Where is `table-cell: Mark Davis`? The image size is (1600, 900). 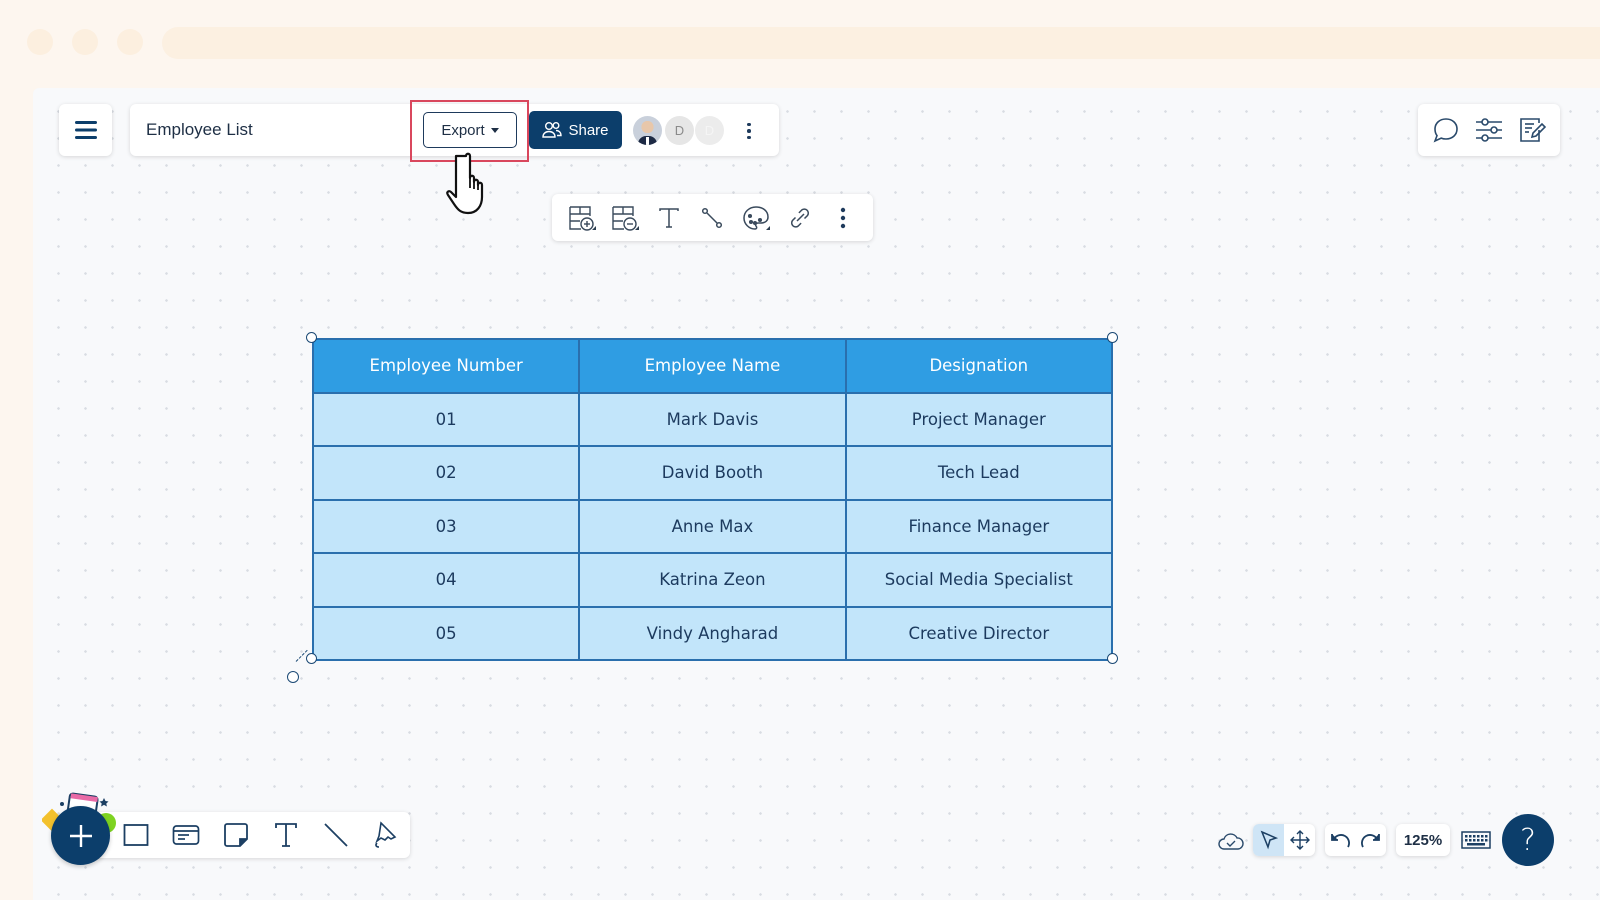
table-cell: Mark Davis is located at coordinates (712, 419).